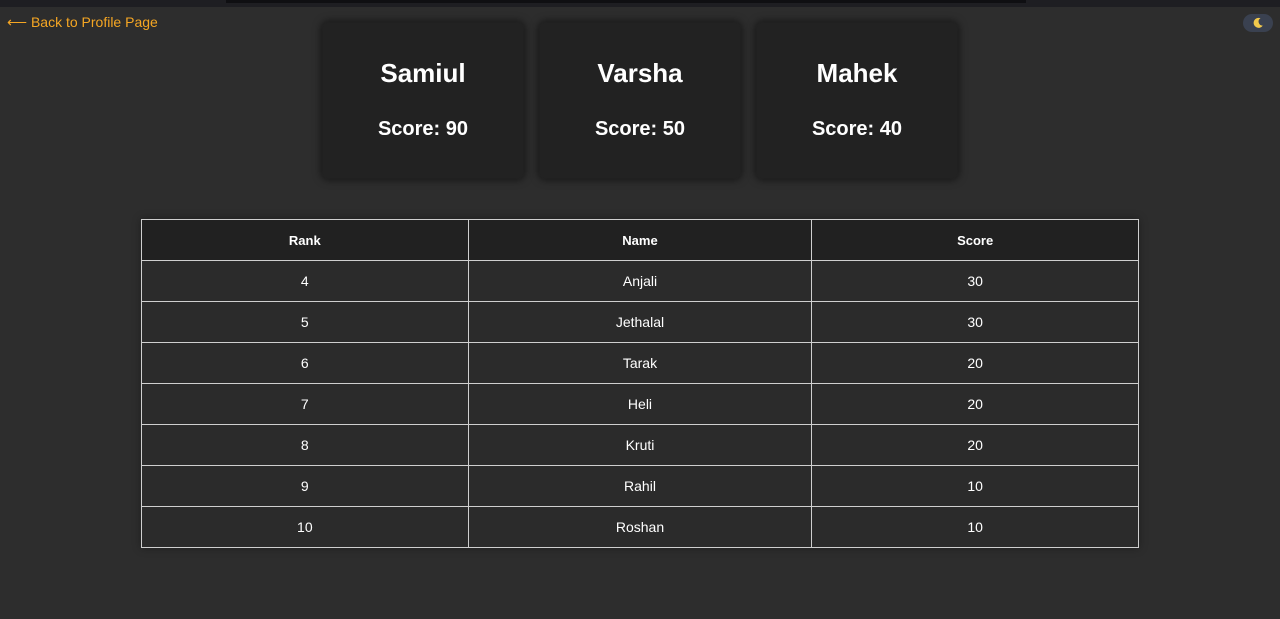 Image resolution: width=1280 pixels, height=619 pixels. I want to click on moon-icon, so click(1258, 22).